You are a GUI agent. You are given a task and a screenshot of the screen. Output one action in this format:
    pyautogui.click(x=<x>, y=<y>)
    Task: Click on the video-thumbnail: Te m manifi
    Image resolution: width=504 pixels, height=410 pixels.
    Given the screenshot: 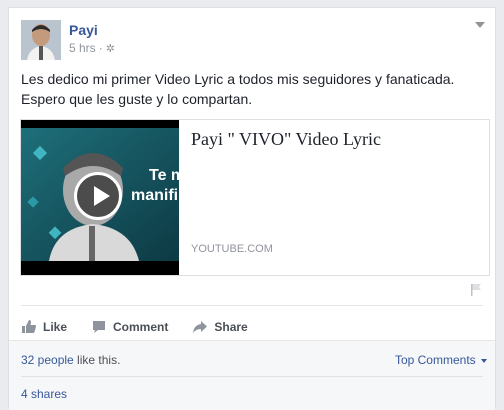 What is the action you would take?
    pyautogui.click(x=100, y=197)
    